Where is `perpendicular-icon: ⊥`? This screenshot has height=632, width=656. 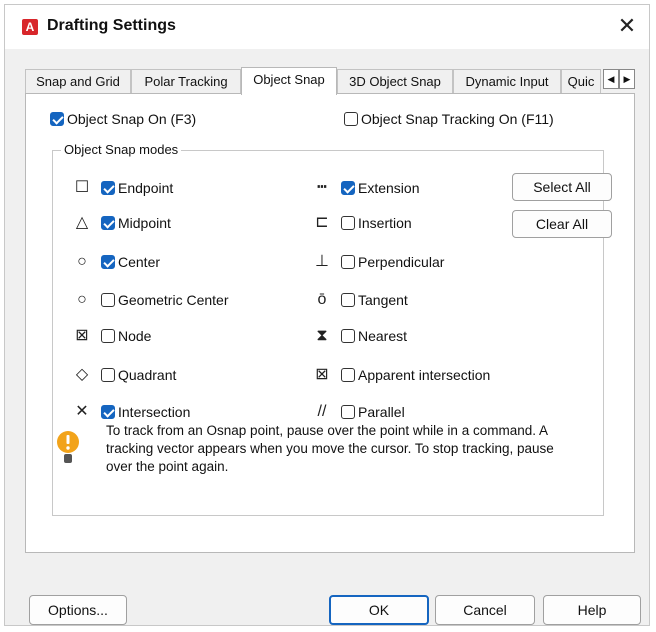
perpendicular-icon: ⊥ is located at coordinates (322, 262).